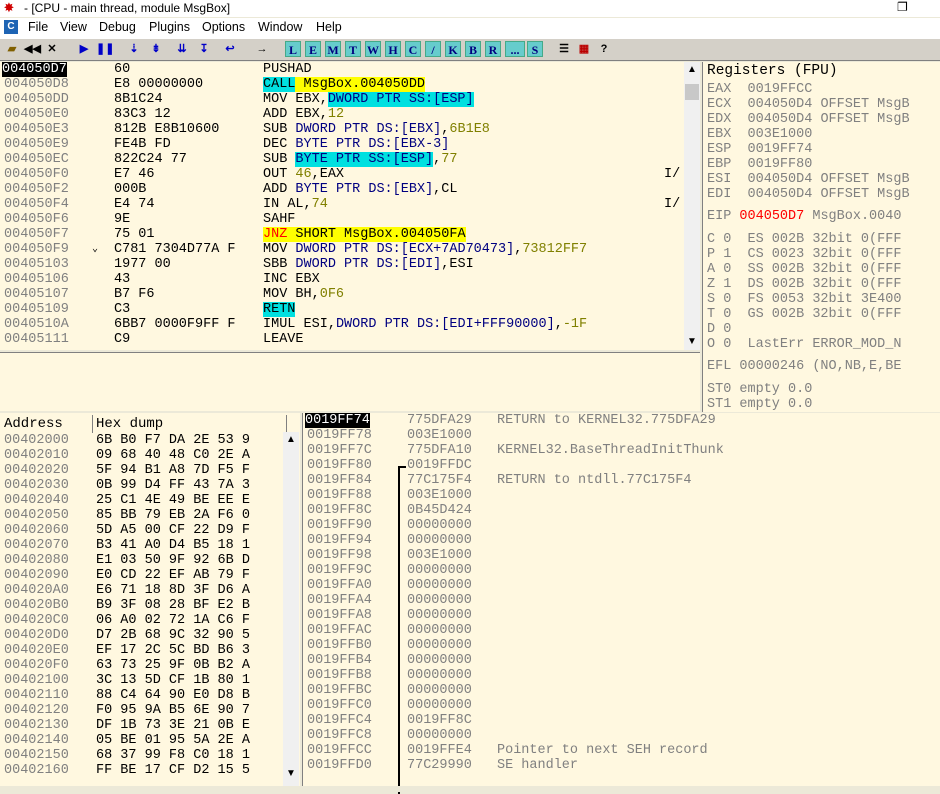 Image resolution: width=940 pixels, height=794 pixels. I want to click on disasm-row: 004050F0 E7 46 OUT 46,EAX I/, so click(342, 174).